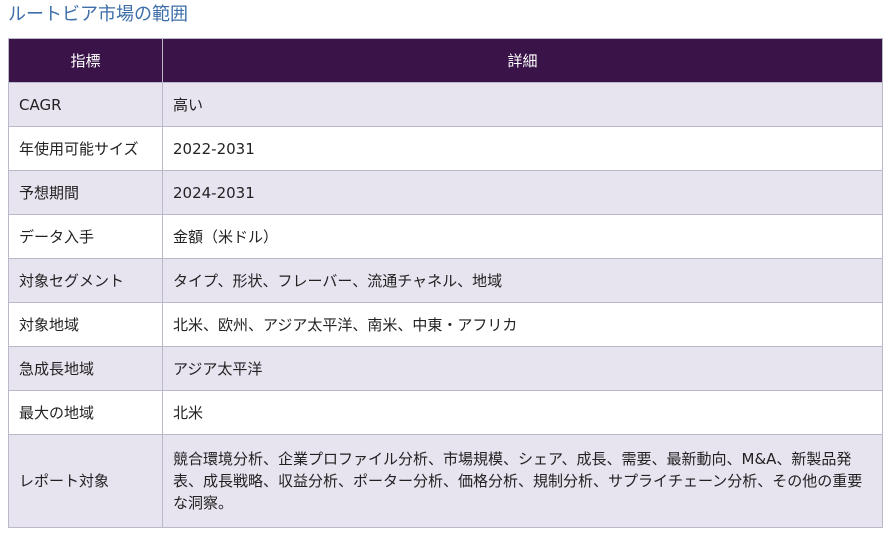 This screenshot has width=891, height=538. I want to click on row-key: CAGR, so click(85, 104).